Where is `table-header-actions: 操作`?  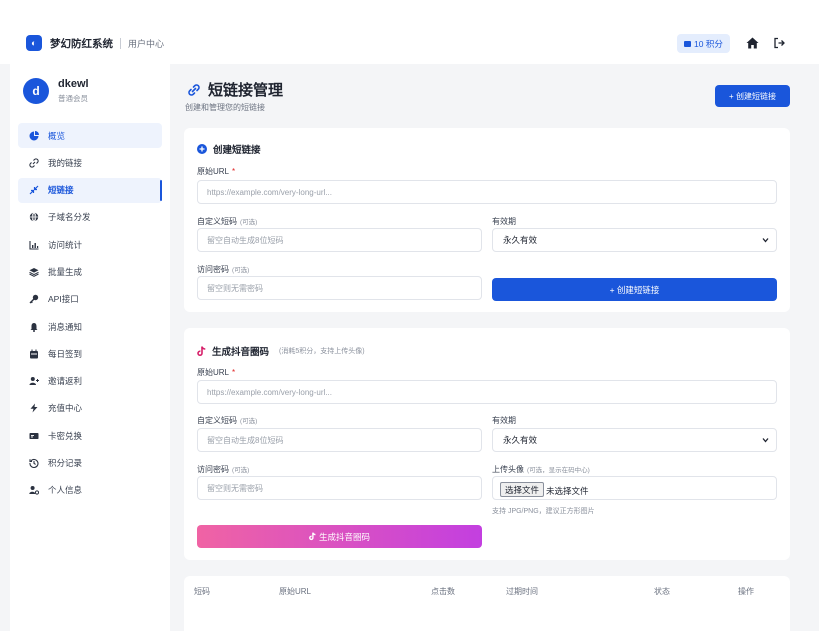
table-header-actions: 操作 is located at coordinates (746, 591).